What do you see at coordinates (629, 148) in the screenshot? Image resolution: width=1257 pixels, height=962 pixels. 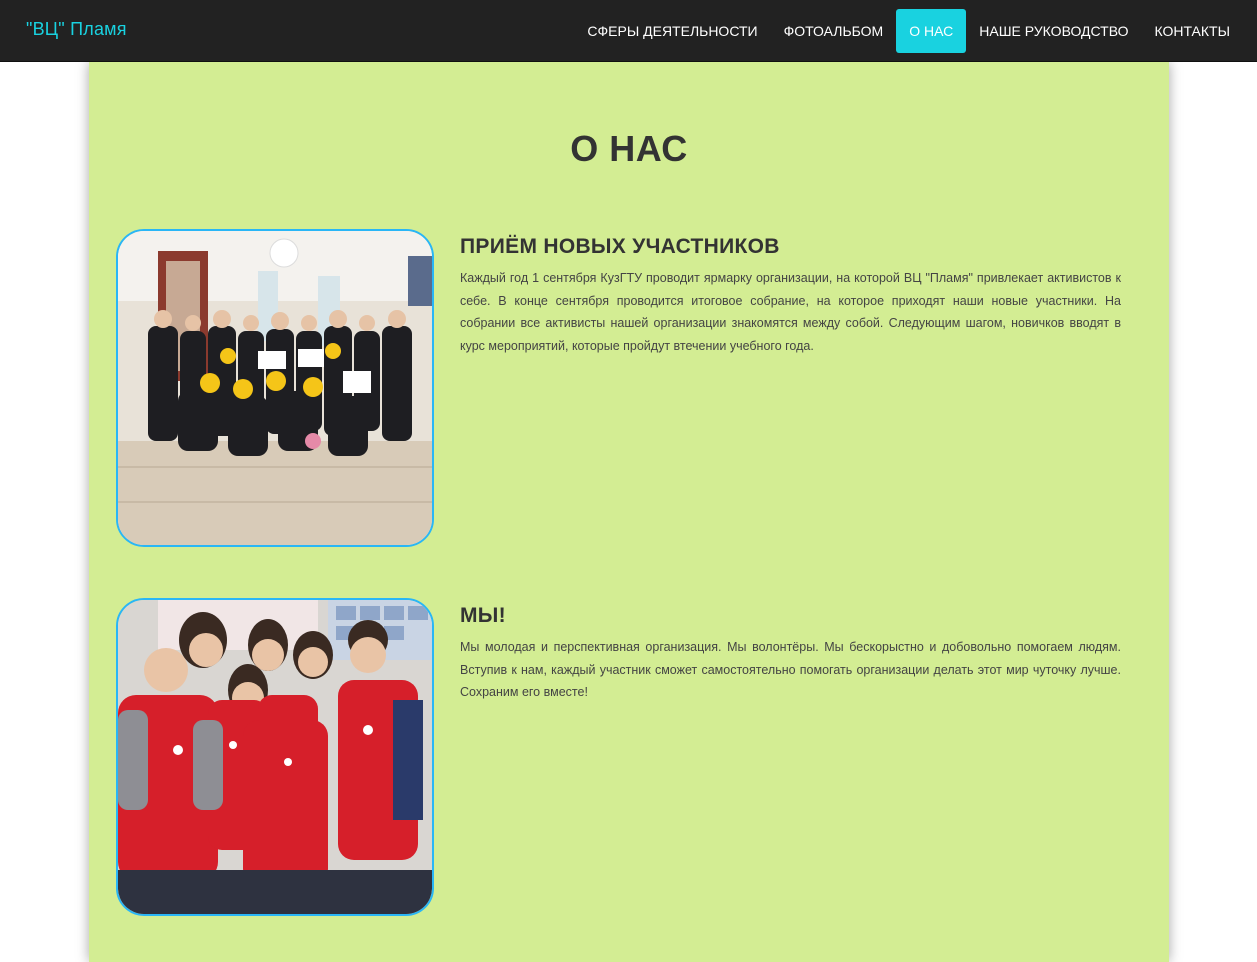 I see `page-title: О НАС` at bounding box center [629, 148].